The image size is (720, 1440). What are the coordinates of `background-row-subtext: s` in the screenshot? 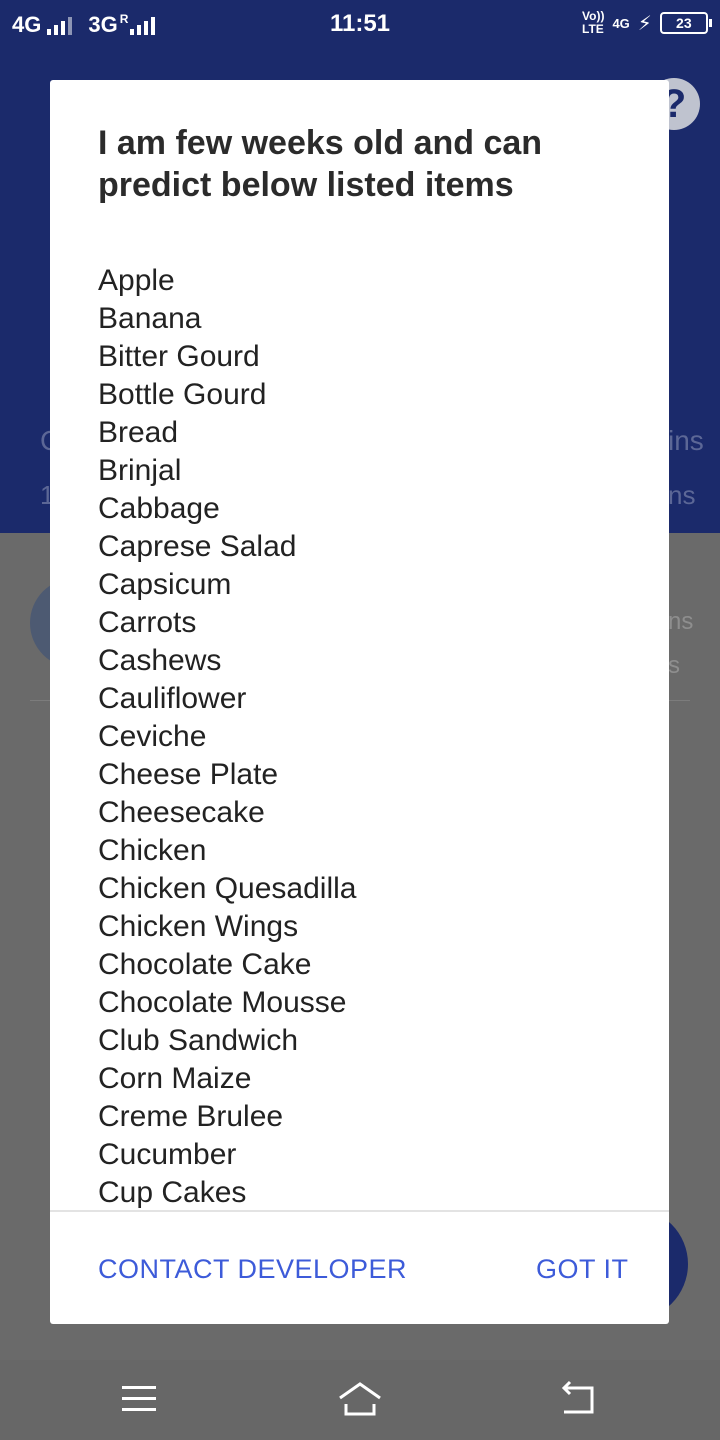 It's located at (674, 665).